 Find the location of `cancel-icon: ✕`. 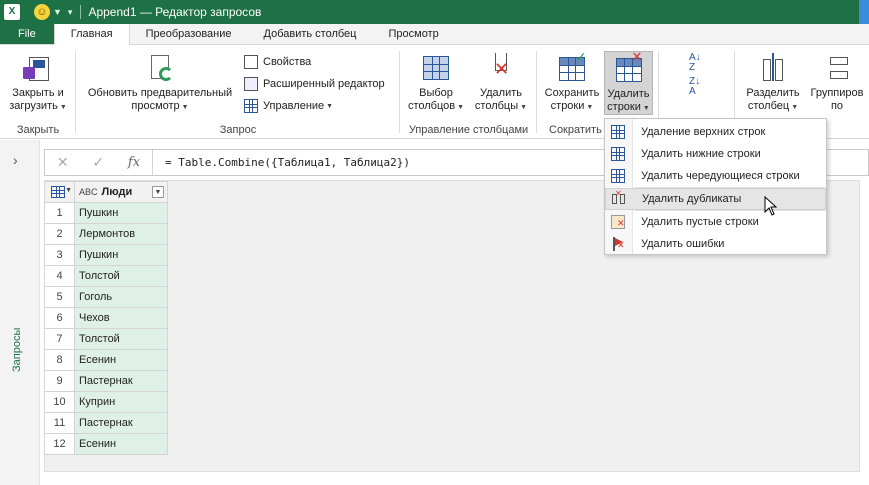

cancel-icon: ✕ is located at coordinates (63, 162).